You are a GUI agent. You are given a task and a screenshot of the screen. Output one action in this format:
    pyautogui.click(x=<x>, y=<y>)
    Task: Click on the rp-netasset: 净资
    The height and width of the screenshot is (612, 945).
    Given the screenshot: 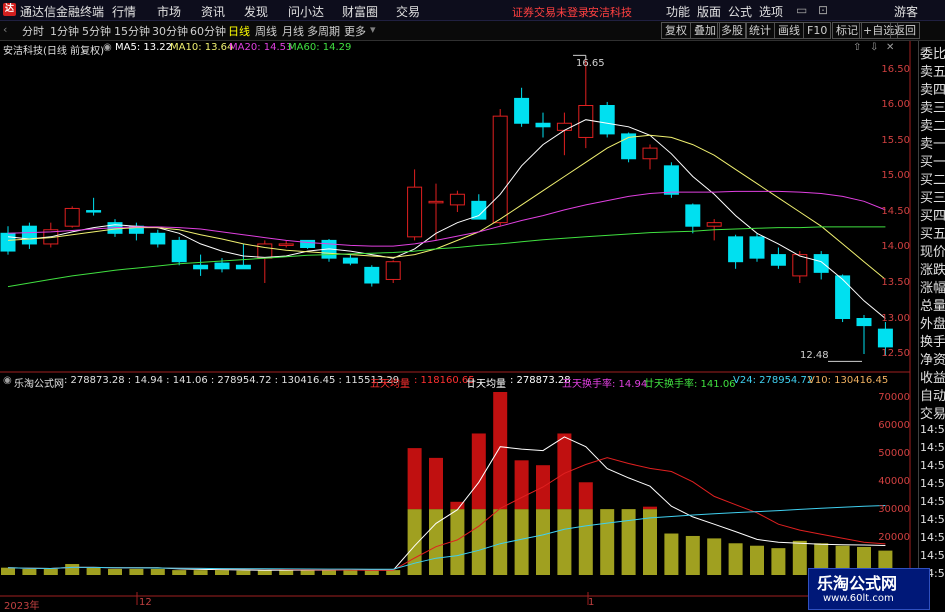 What is the action you would take?
    pyautogui.click(x=932, y=360)
    